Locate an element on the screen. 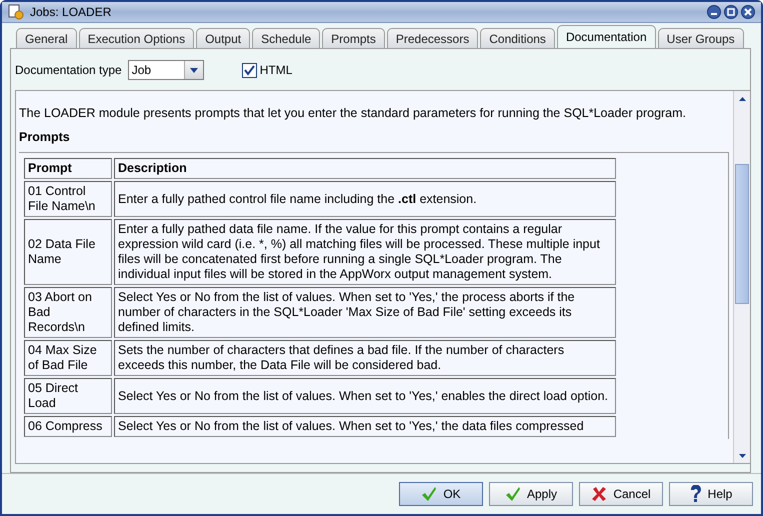 Image resolution: width=763 pixels, height=516 pixels. ok-button: OK is located at coordinates (441, 494).